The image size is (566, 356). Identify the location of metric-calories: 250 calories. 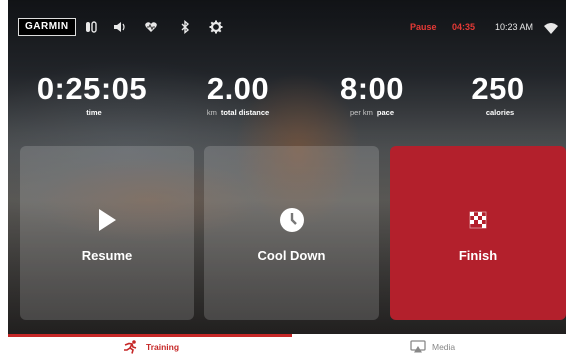
(498, 94).